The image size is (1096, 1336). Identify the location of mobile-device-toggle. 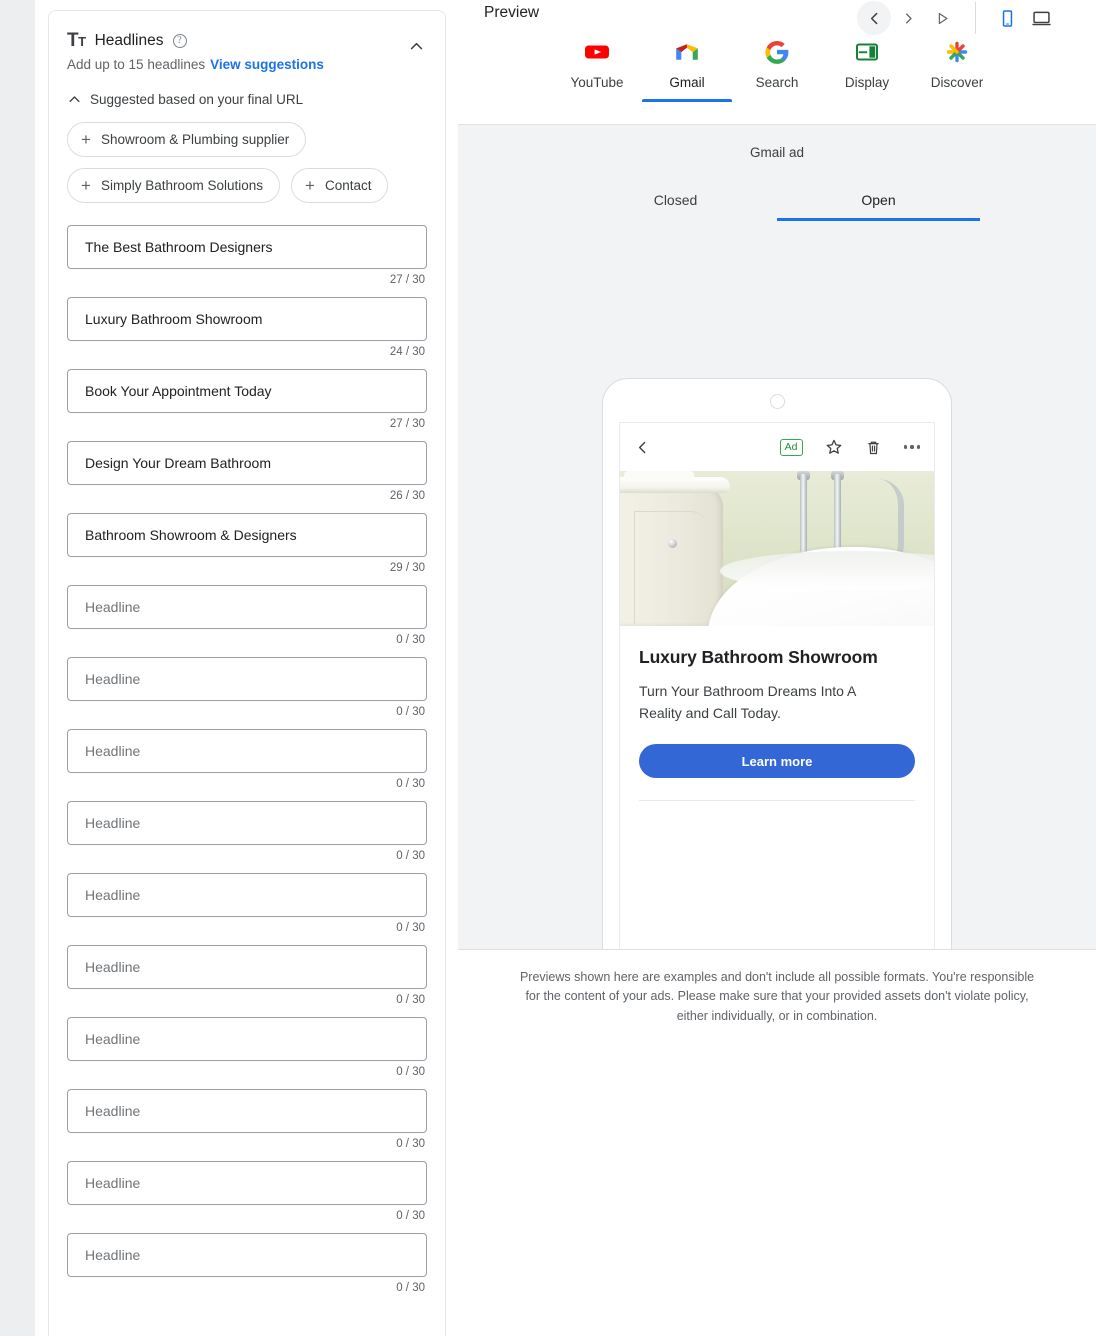
(1007, 18).